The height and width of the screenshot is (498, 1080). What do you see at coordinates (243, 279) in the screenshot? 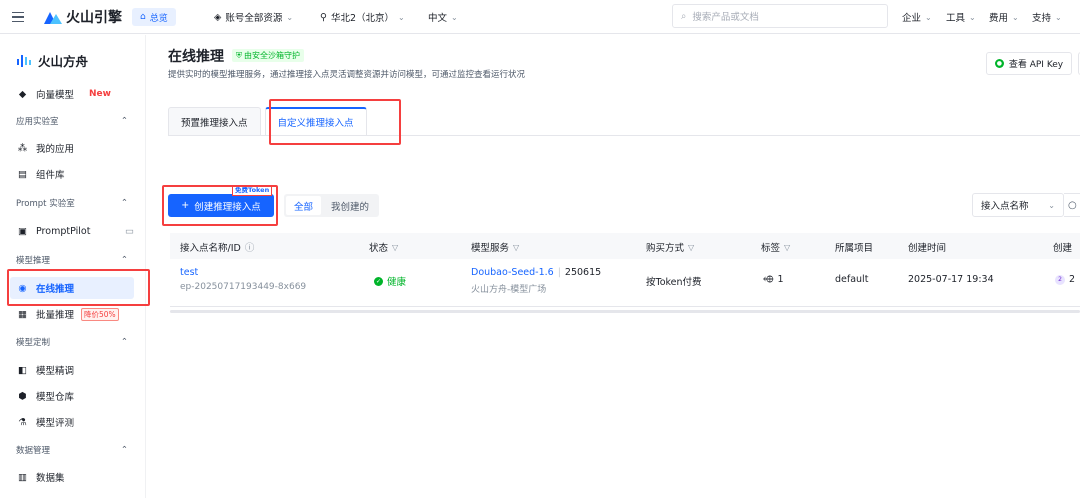
I see `endpoint-name-cell: test ep-20250717193449-8x669` at bounding box center [243, 279].